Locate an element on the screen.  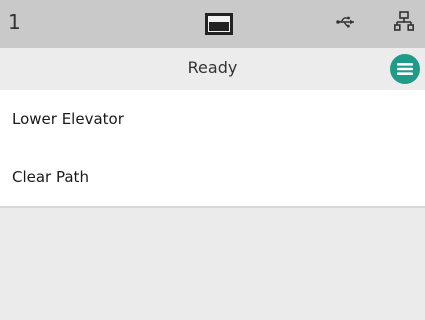
list-item-label: Lower Elevator is located at coordinates (68, 119).